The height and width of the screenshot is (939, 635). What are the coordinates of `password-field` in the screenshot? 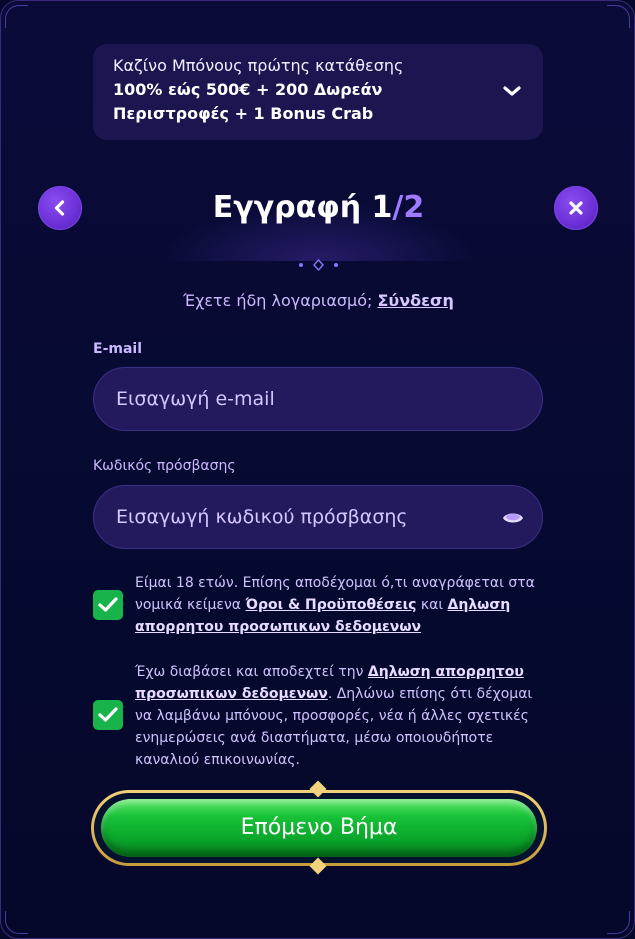 It's located at (318, 517).